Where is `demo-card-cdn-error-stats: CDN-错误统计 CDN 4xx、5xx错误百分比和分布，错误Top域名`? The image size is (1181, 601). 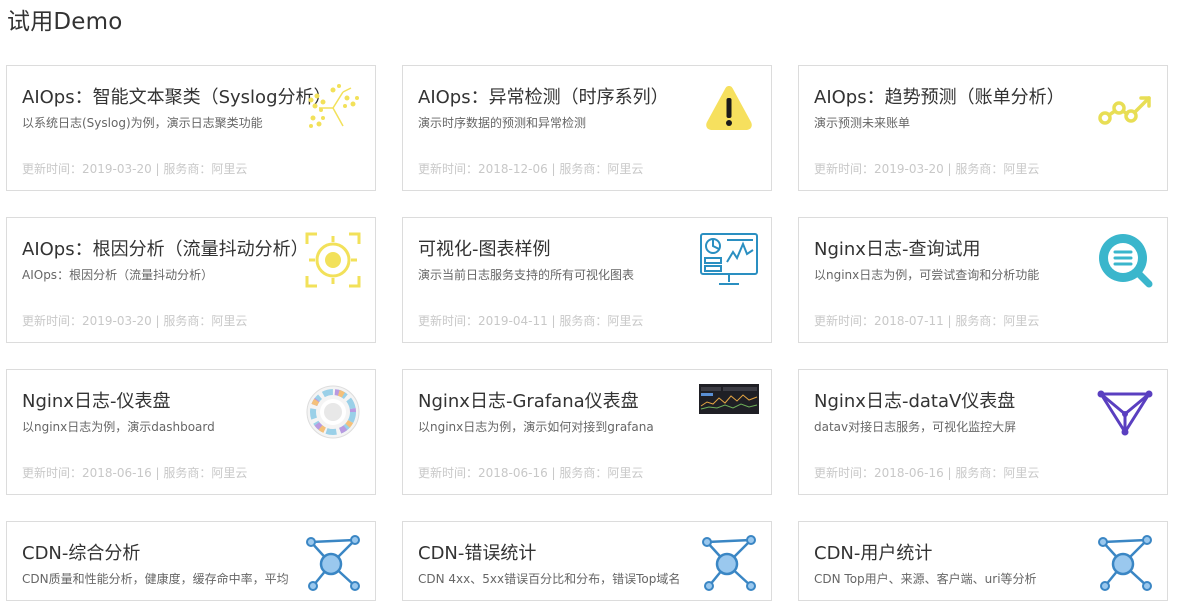 demo-card-cdn-error-stats: CDN-错误统计 CDN 4xx、5xx错误百分比和分布，错误Top域名 is located at coordinates (587, 561).